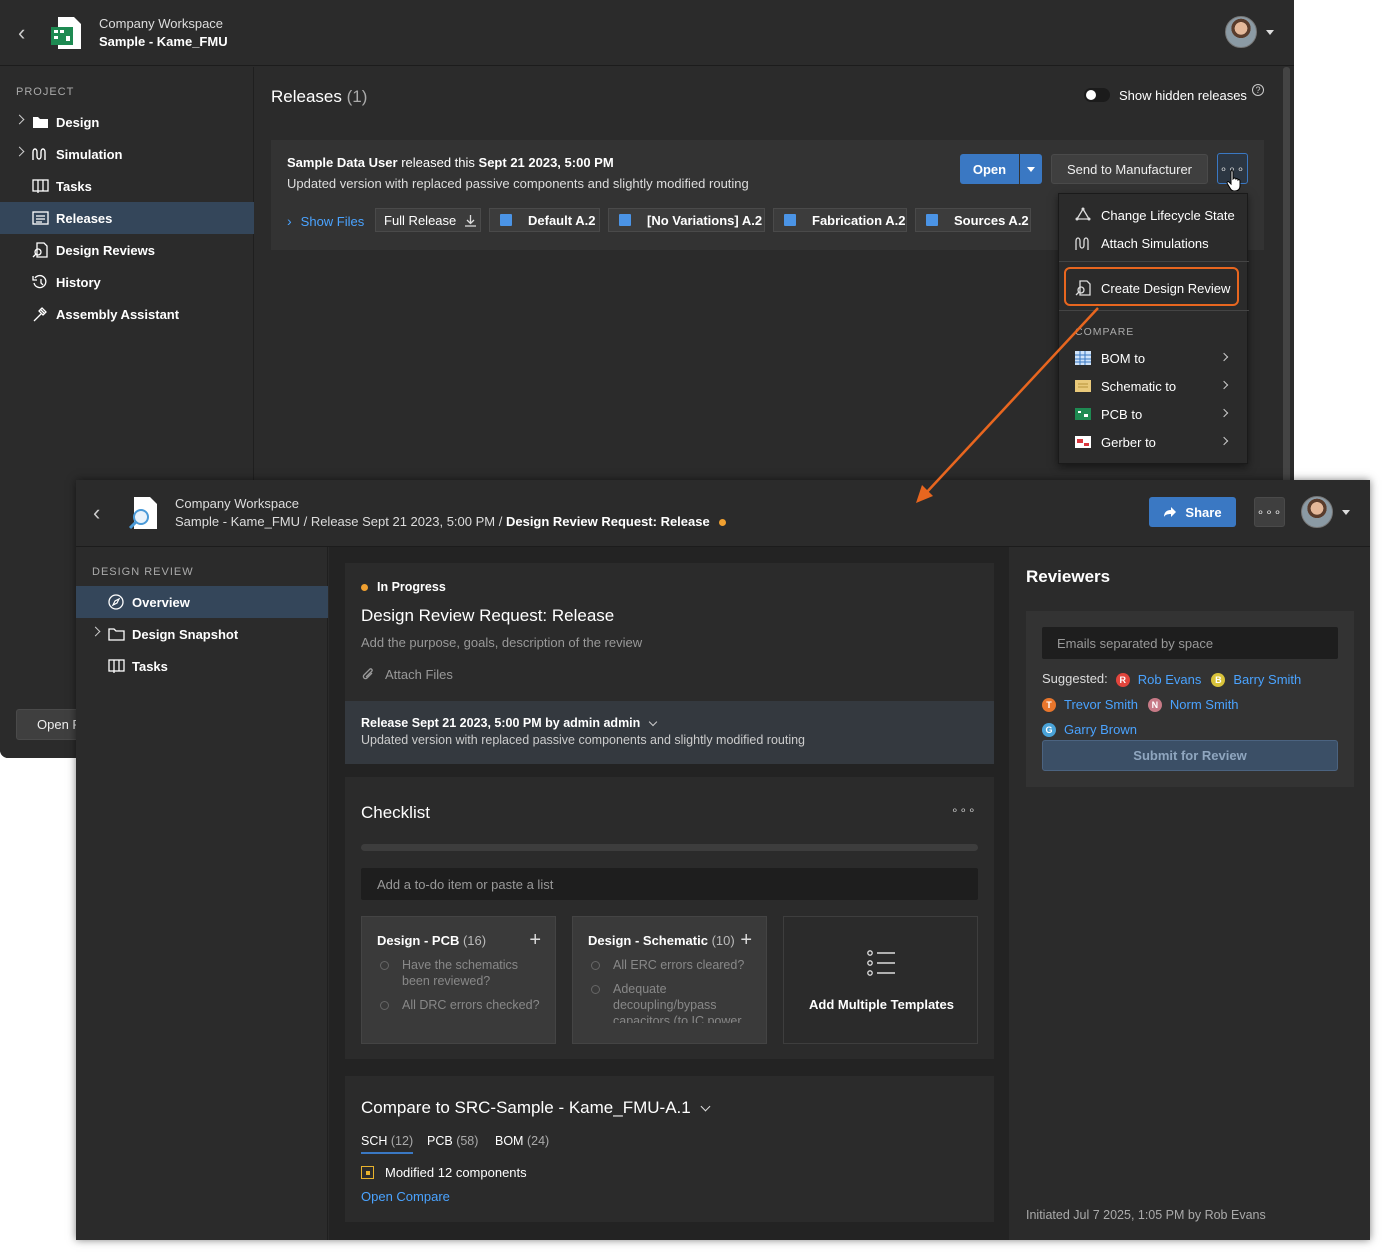 This screenshot has width=1387, height=1256. I want to click on reviewer-norm-smith: N Norm Smith, so click(1193, 705).